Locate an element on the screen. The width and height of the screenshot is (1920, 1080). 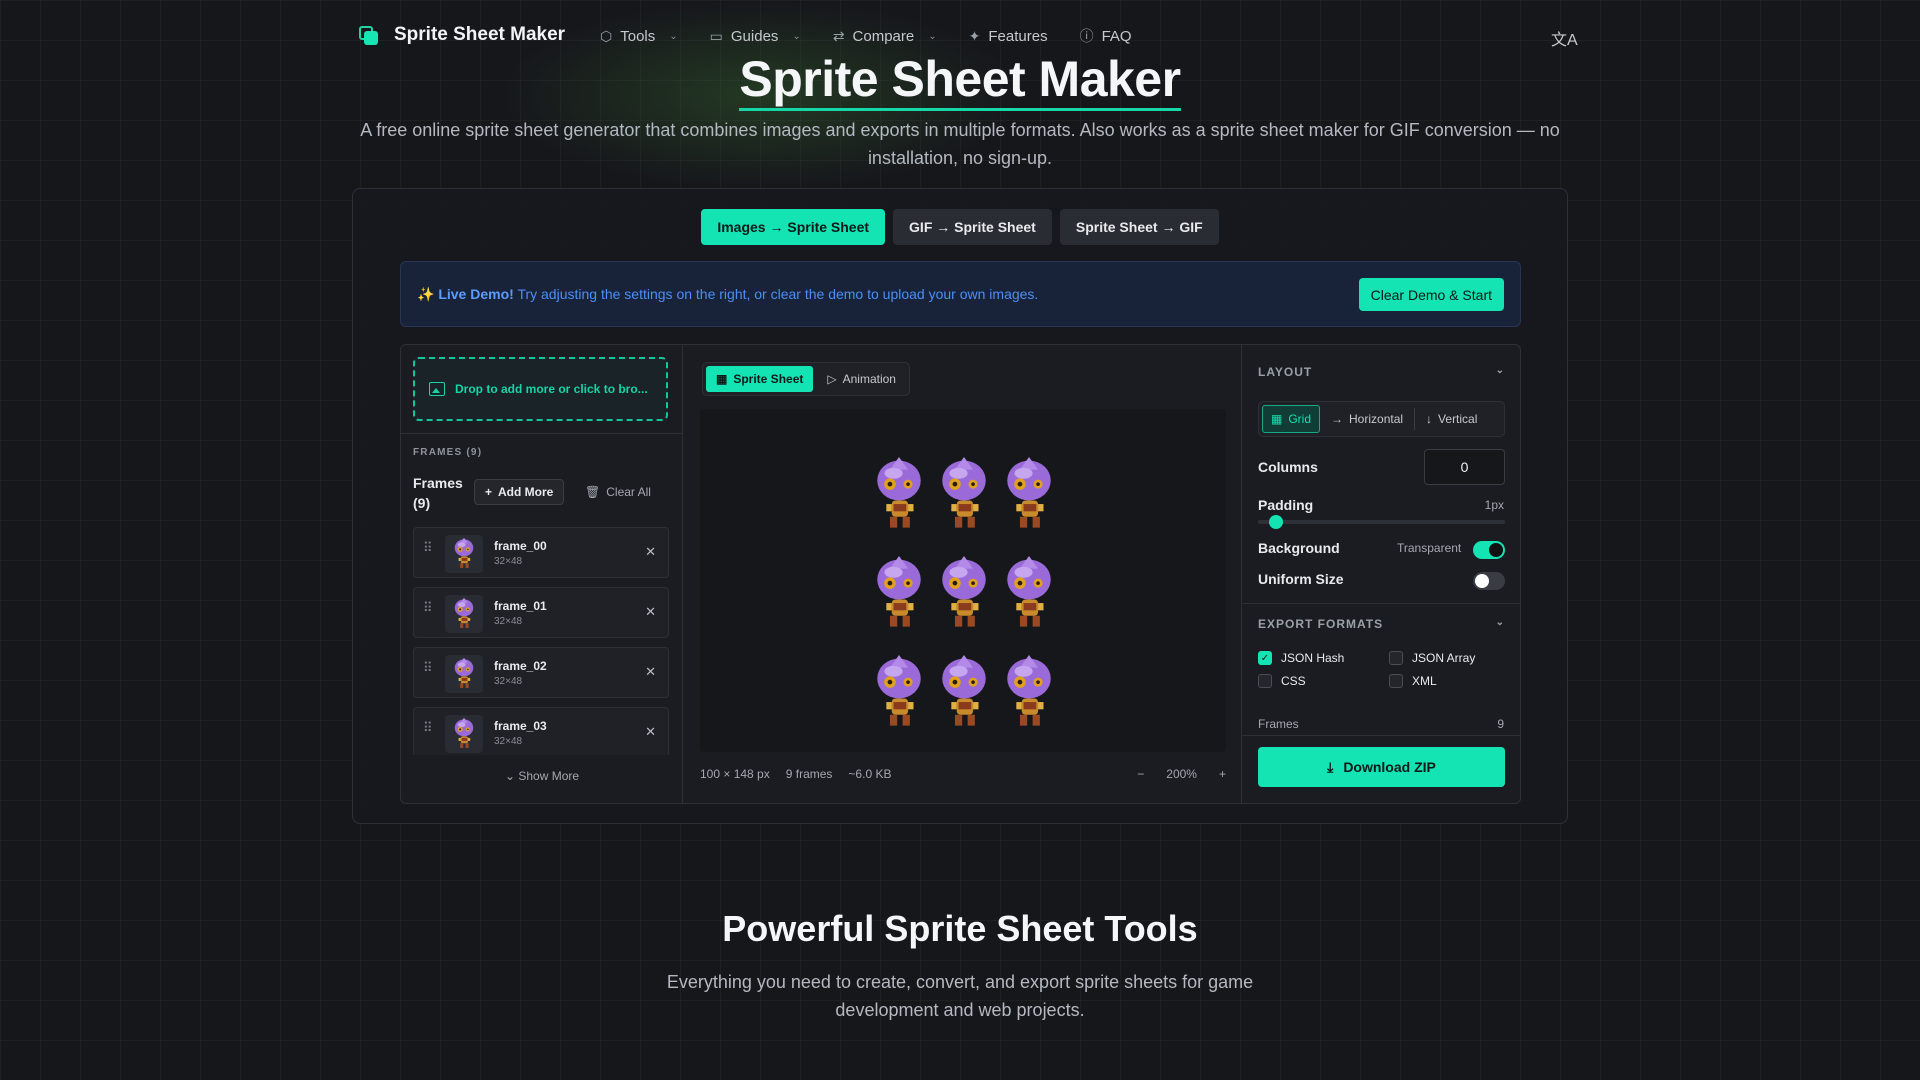
layout-title: LAYOUT is located at coordinates (1285, 372).